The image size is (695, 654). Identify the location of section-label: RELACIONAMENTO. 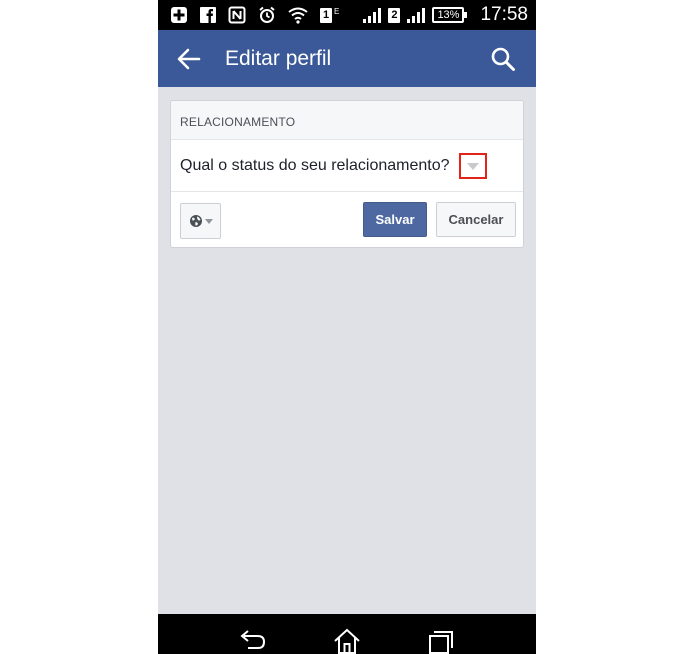
(238, 122).